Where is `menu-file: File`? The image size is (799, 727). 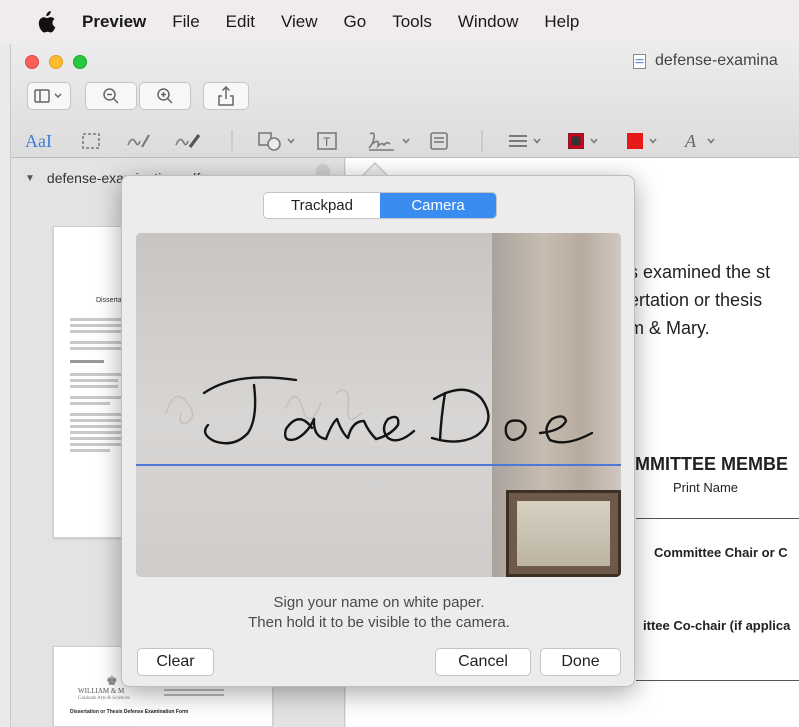
menu-file: File is located at coordinates (185, 22).